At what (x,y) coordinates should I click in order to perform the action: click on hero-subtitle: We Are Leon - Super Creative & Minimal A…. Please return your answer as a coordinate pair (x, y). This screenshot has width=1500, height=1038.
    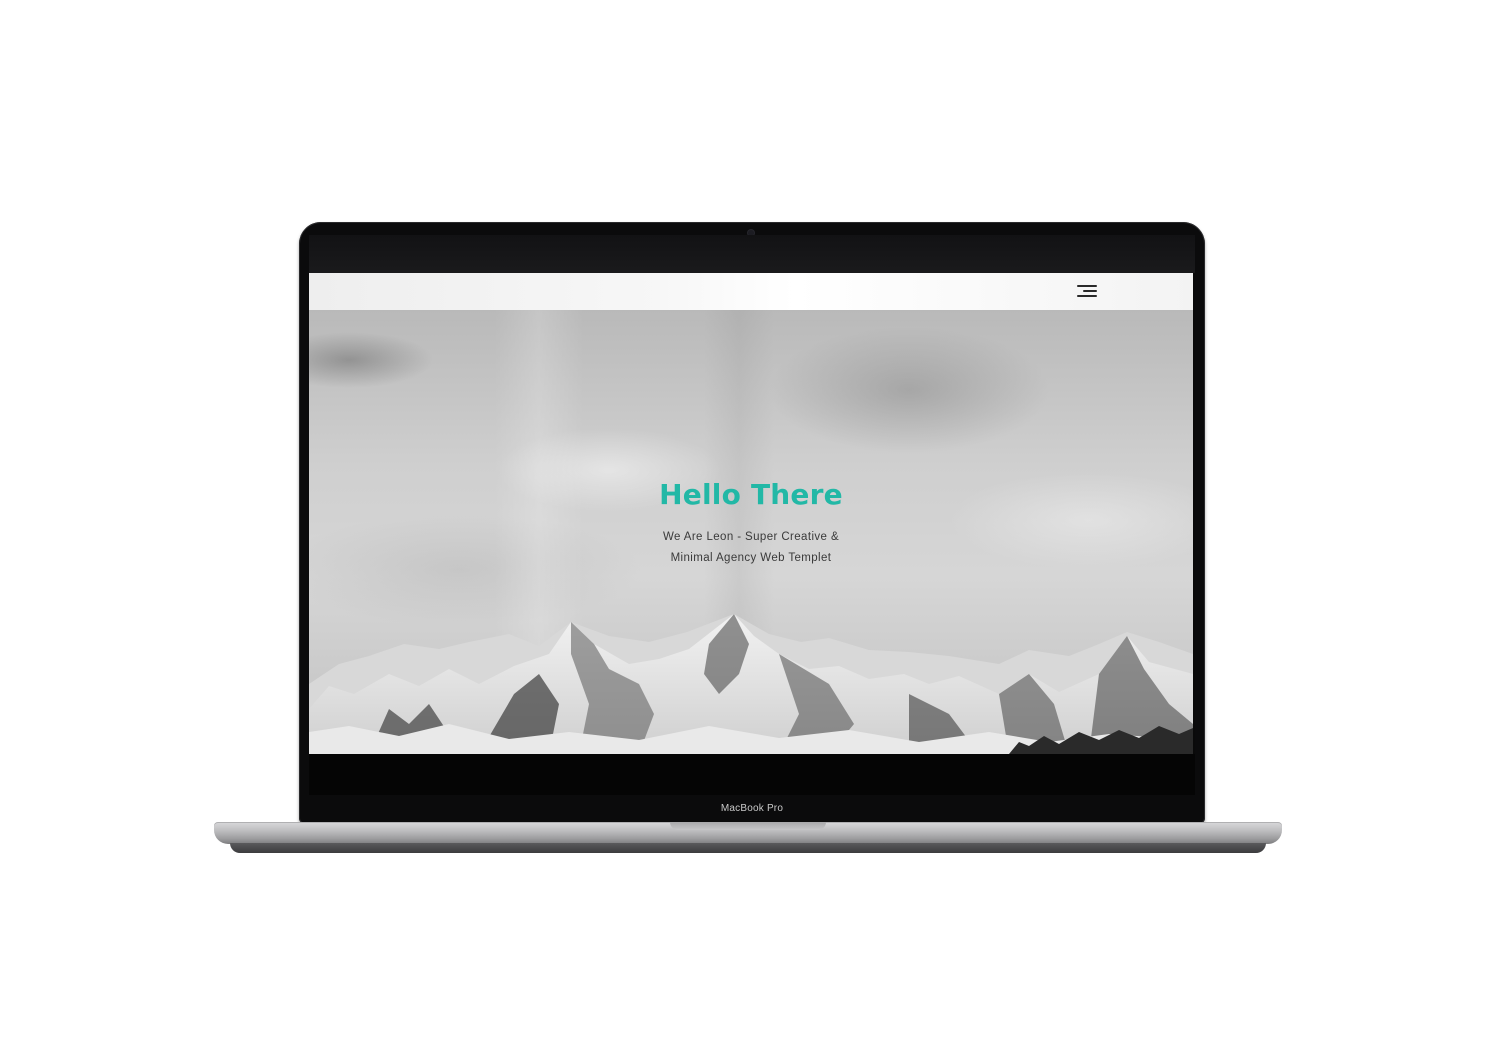
    Looking at the image, I should click on (751, 547).